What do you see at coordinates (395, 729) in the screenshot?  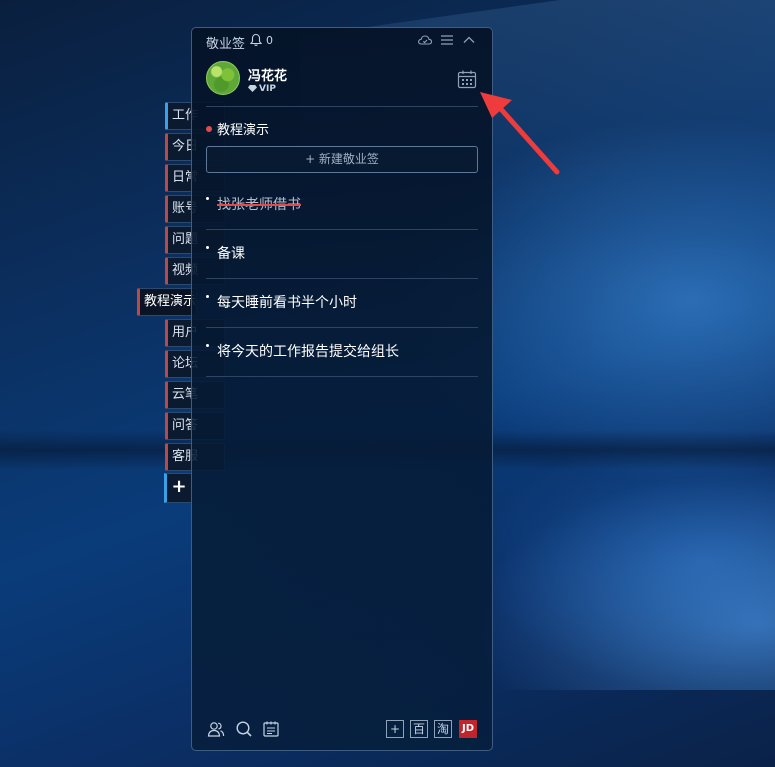 I see `add-app-button: +` at bounding box center [395, 729].